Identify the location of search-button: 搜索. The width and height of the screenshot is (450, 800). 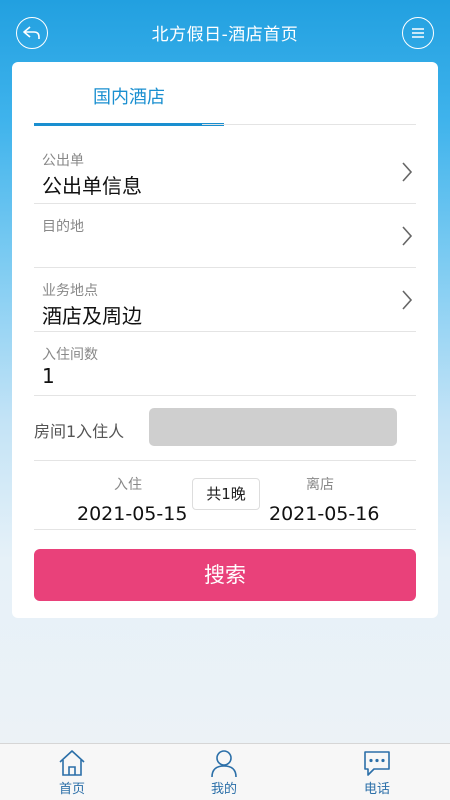
(225, 575).